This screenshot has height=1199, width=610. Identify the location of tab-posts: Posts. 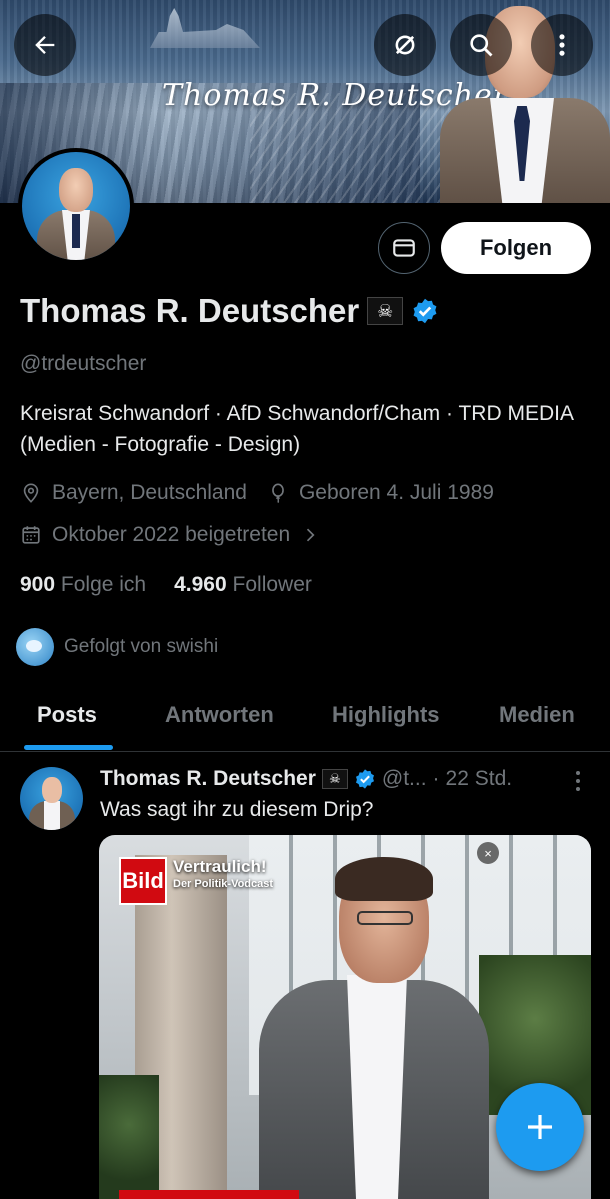
(67, 715).